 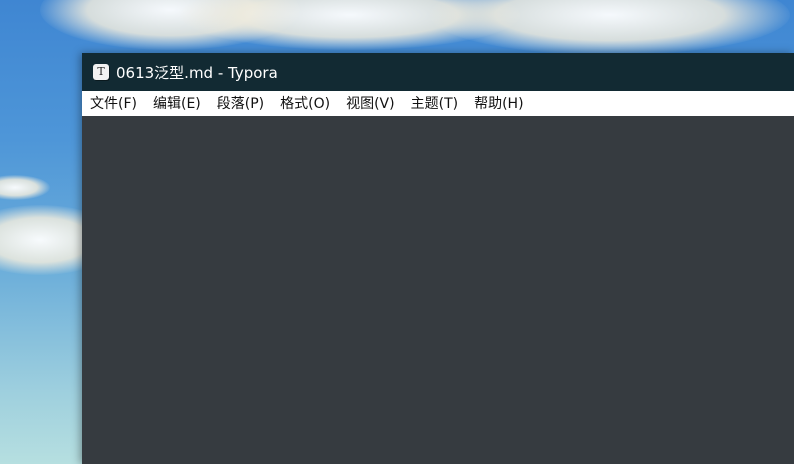 I want to click on title-bar: T 0613泛型.md - Typora, so click(x=438, y=72).